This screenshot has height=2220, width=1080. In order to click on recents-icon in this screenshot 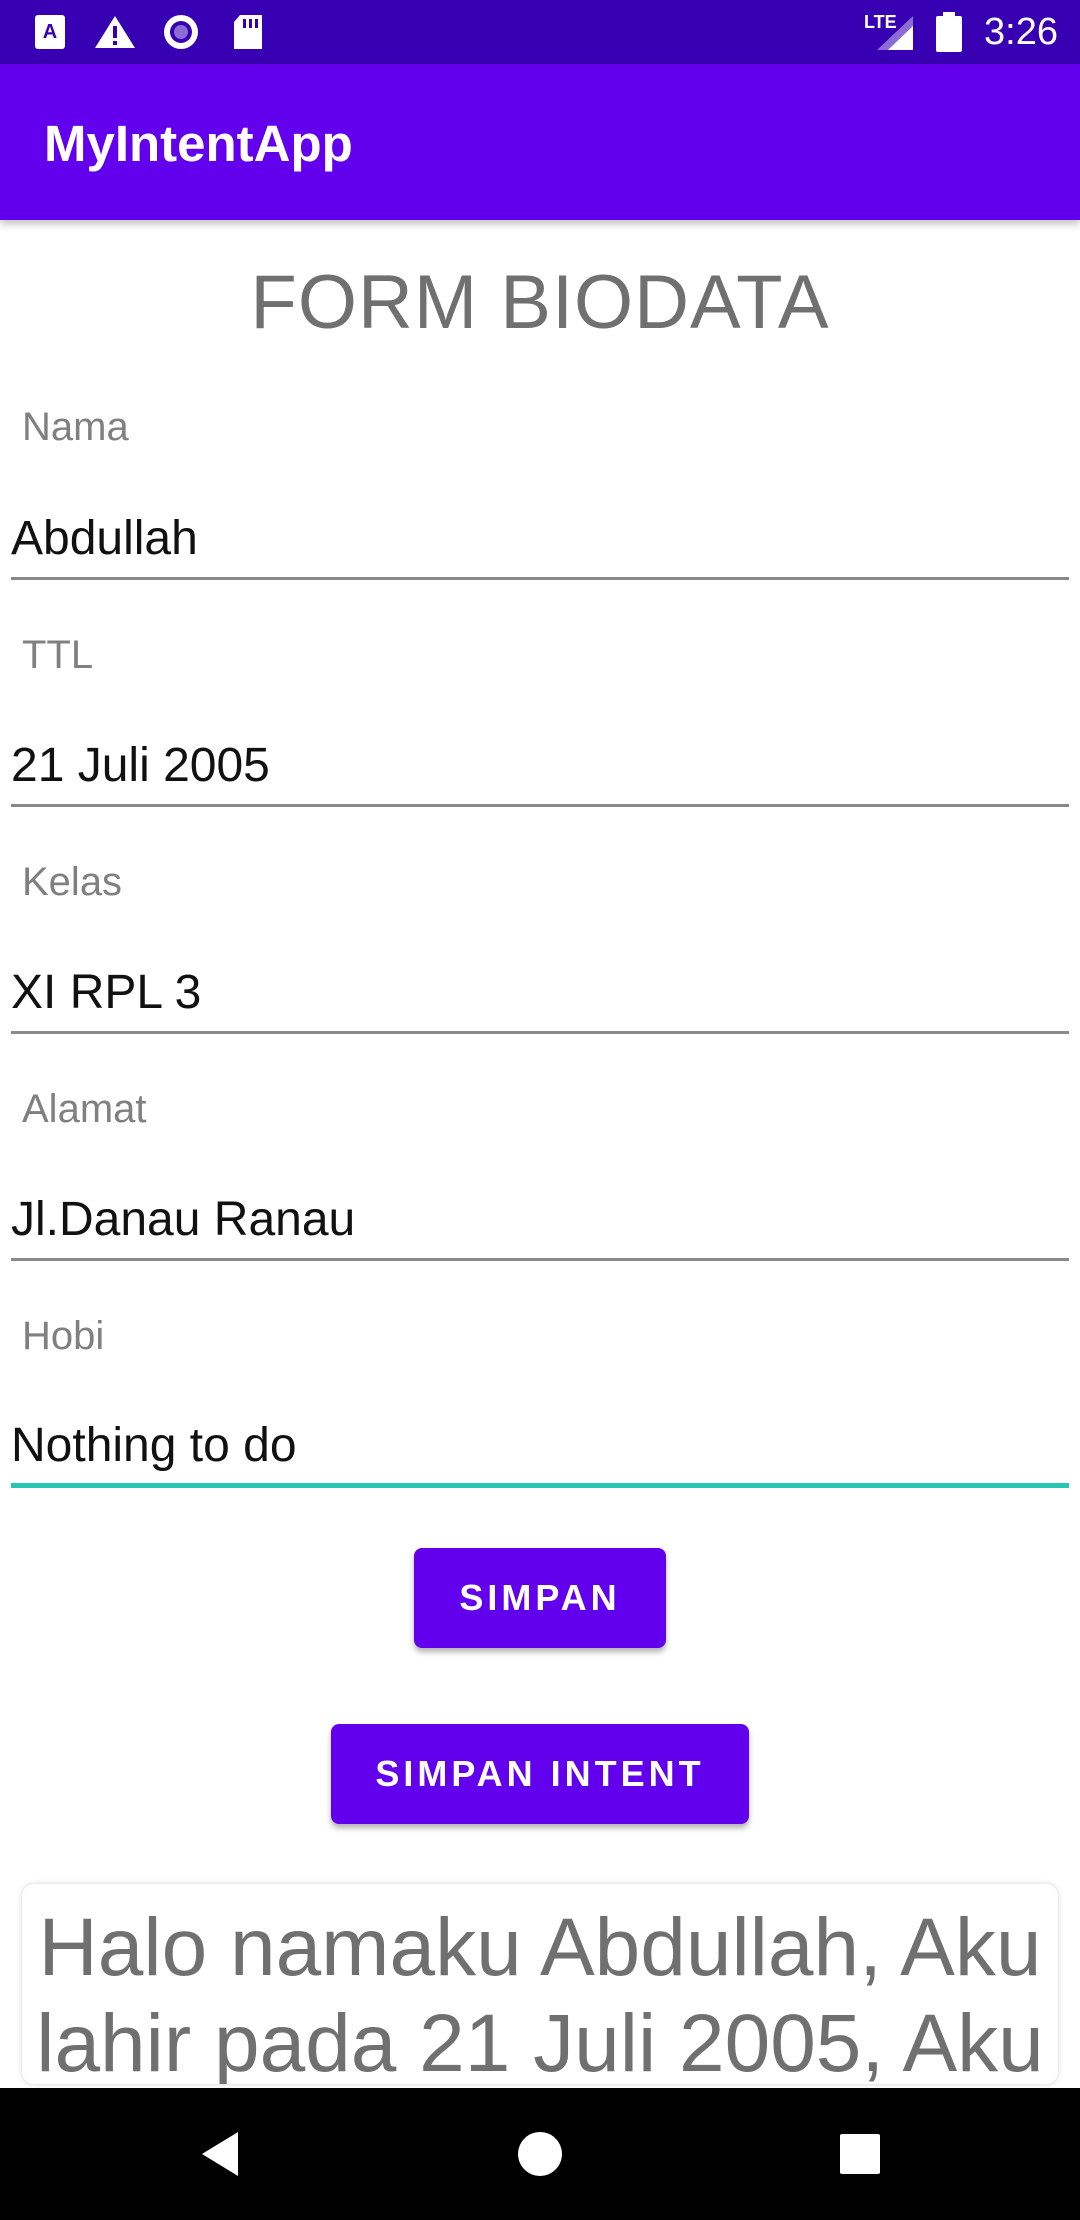, I will do `click(860, 2154)`.